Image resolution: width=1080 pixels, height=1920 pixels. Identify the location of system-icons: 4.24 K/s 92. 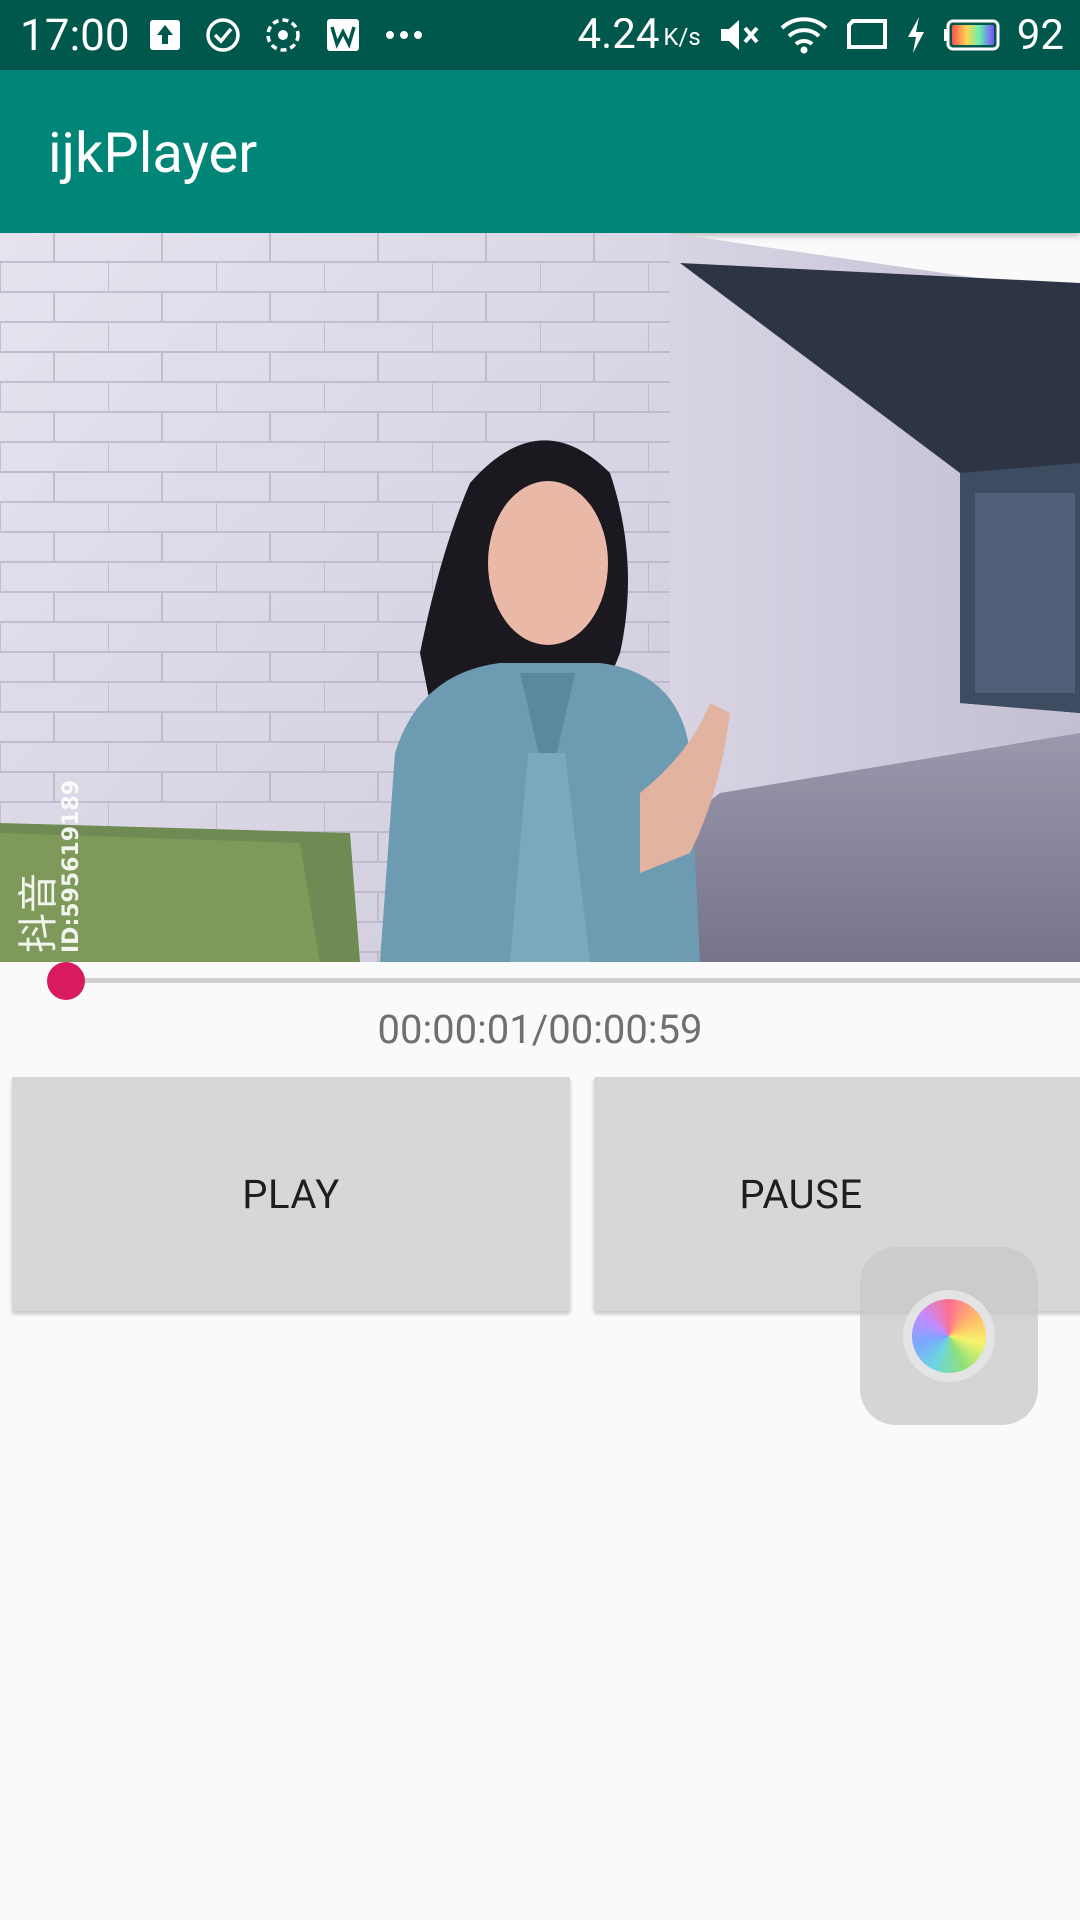
(821, 35).